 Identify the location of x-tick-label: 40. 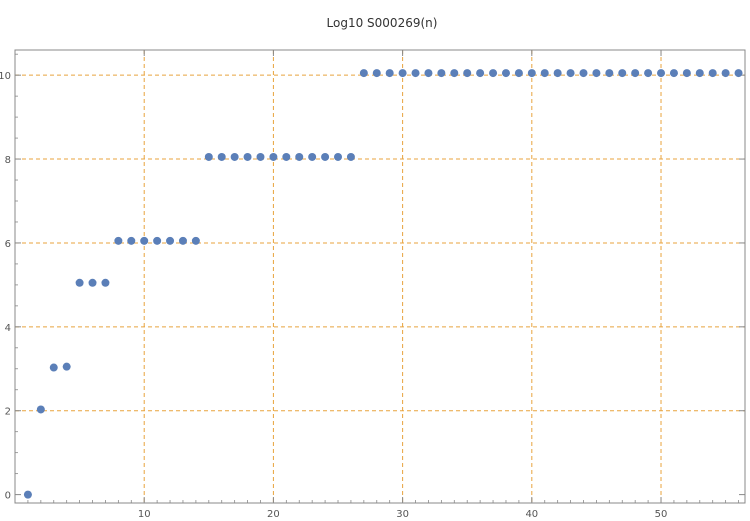
(531, 514).